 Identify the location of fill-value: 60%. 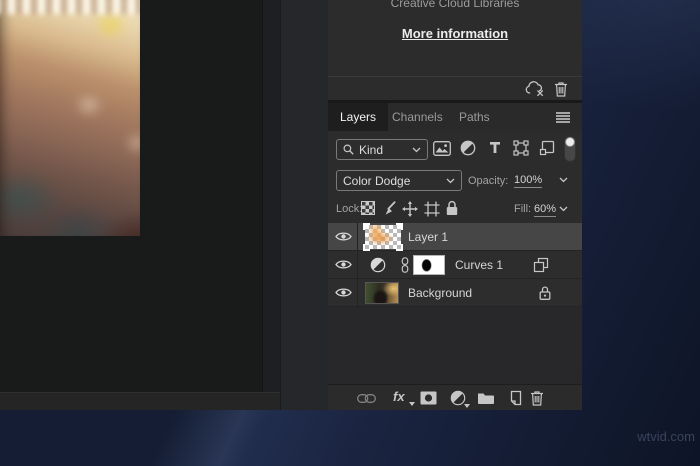
(545, 210).